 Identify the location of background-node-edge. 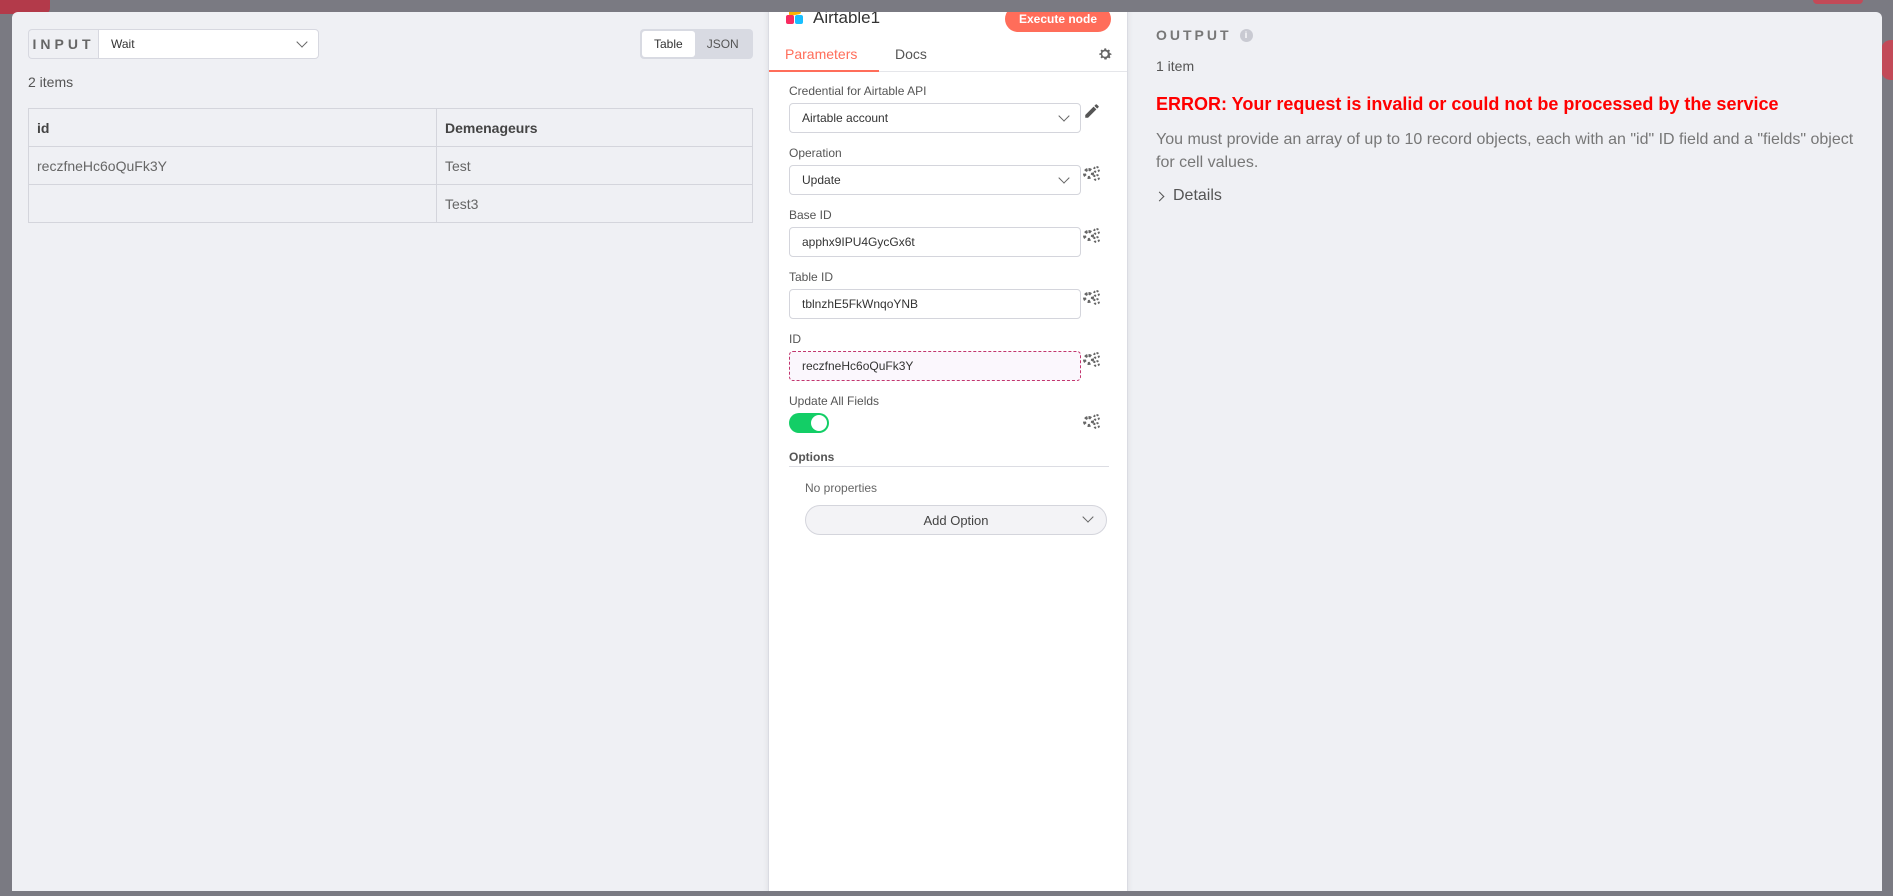
(1887, 60).